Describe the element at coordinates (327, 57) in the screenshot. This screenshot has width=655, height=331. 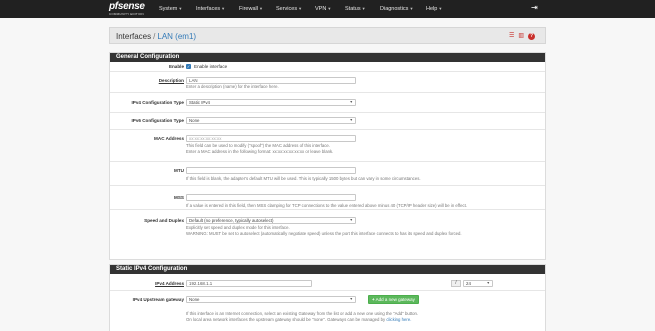
I see `panel-title: General Configuration` at that location.